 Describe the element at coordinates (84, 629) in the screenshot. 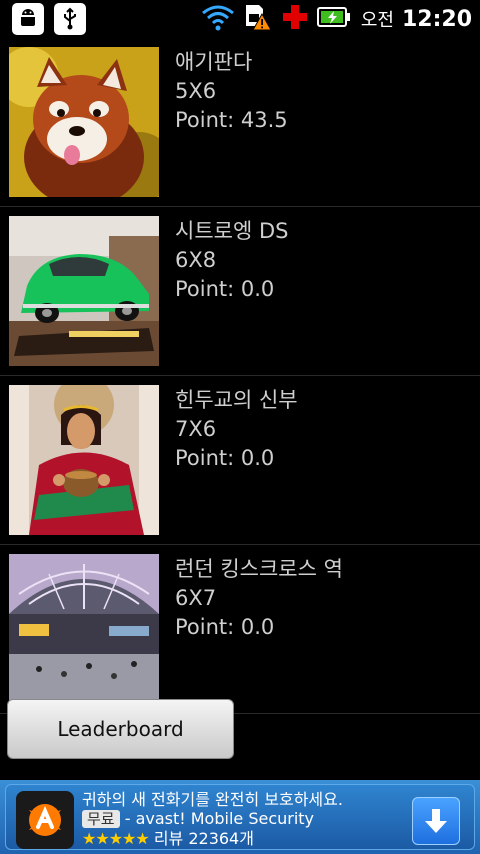

I see `kings-cross-station-thumbnail` at that location.